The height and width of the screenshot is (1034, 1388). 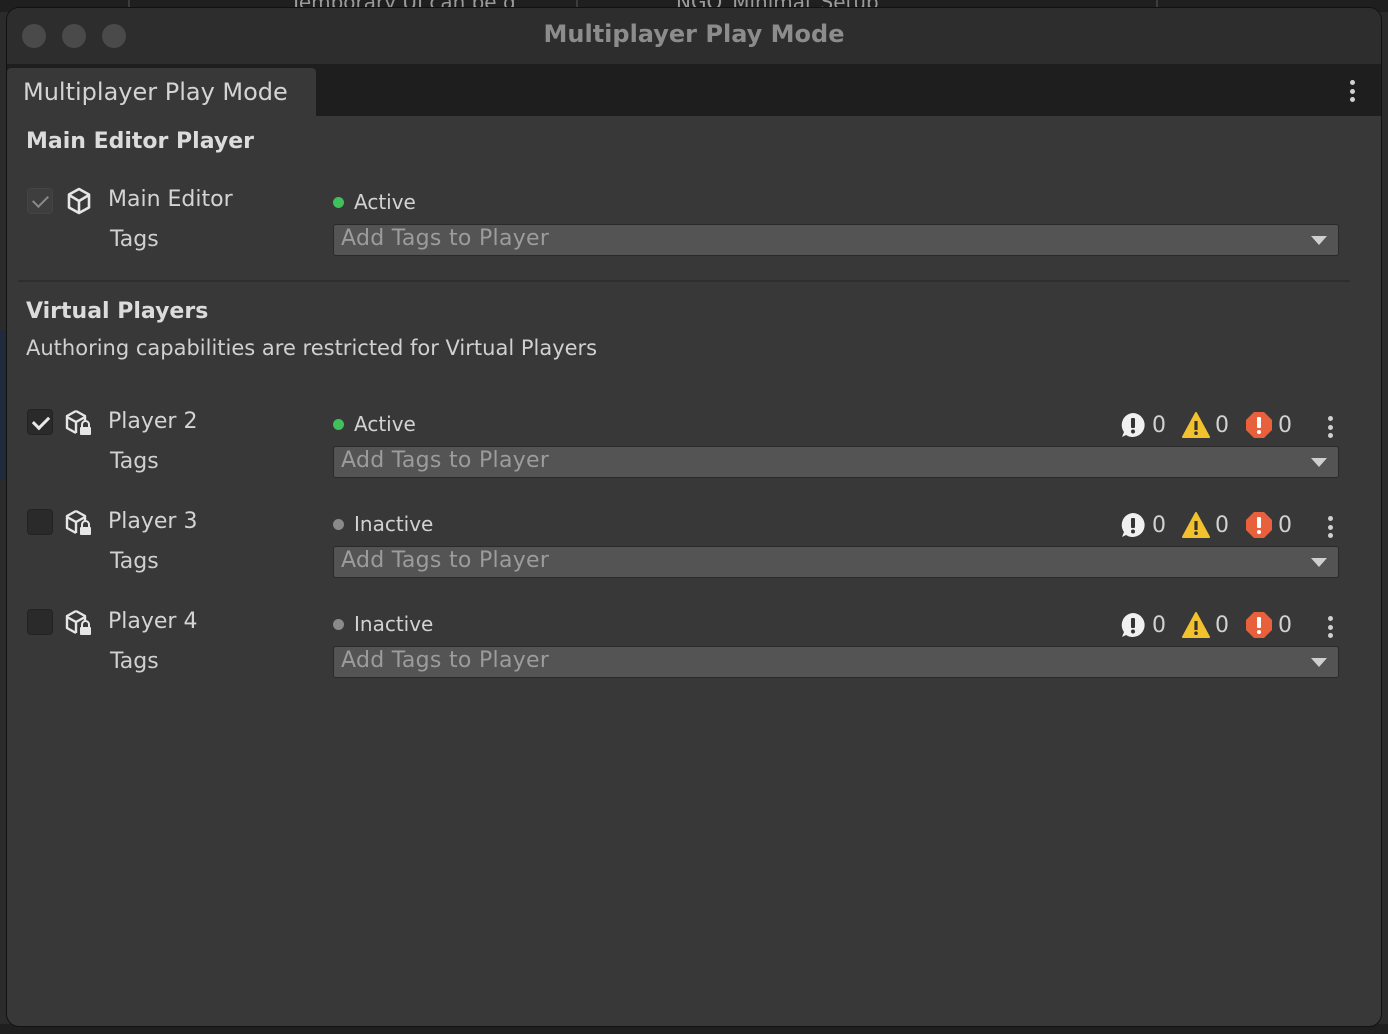 I want to click on player-4-log-counters: 0 0 0, so click(x=1213, y=625).